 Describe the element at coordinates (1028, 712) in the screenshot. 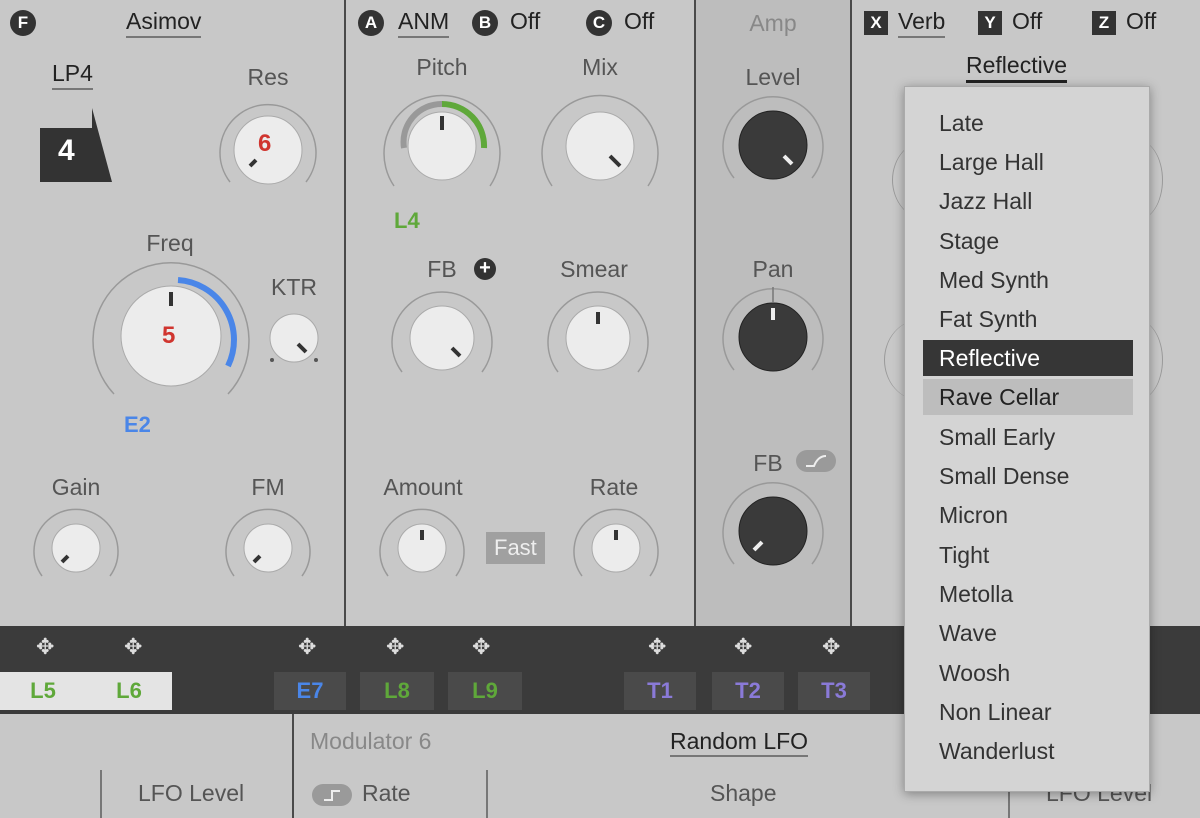

I see `menu-item: Non Linear` at that location.